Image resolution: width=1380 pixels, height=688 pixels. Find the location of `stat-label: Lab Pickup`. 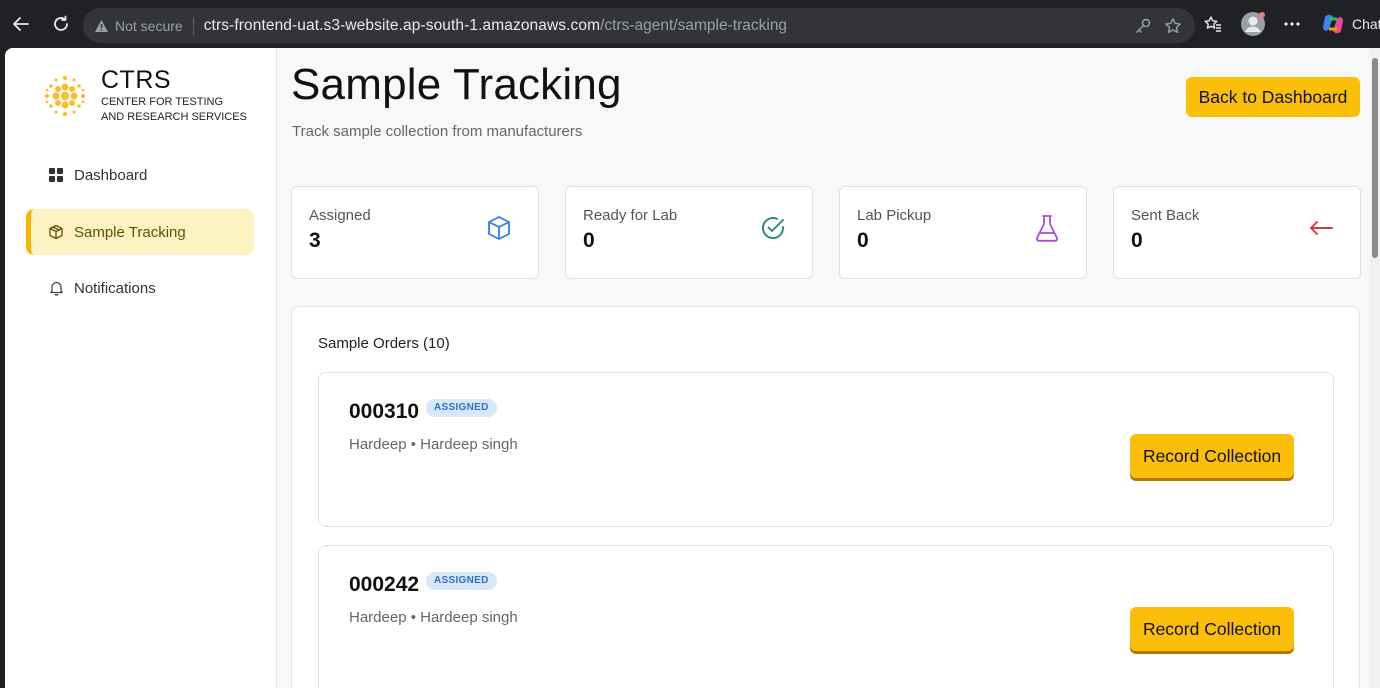

stat-label: Lab Pickup is located at coordinates (894, 215).